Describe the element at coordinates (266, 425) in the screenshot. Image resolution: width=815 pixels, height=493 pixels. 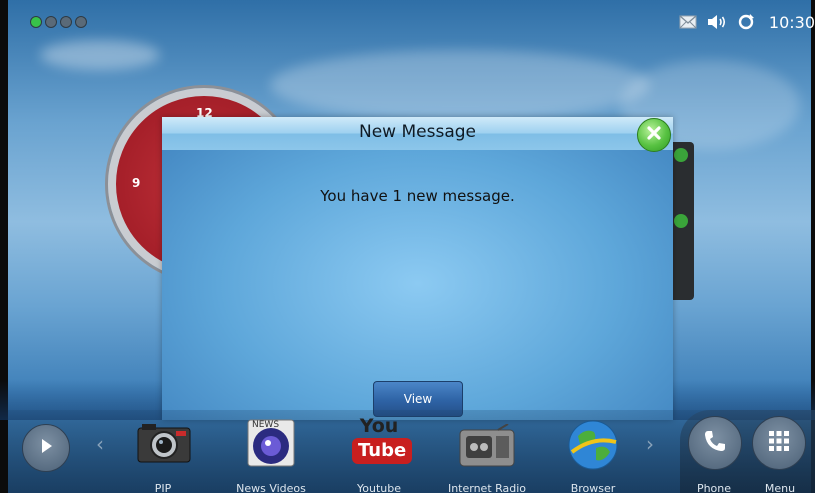
I see `news-badge: NEWS` at that location.